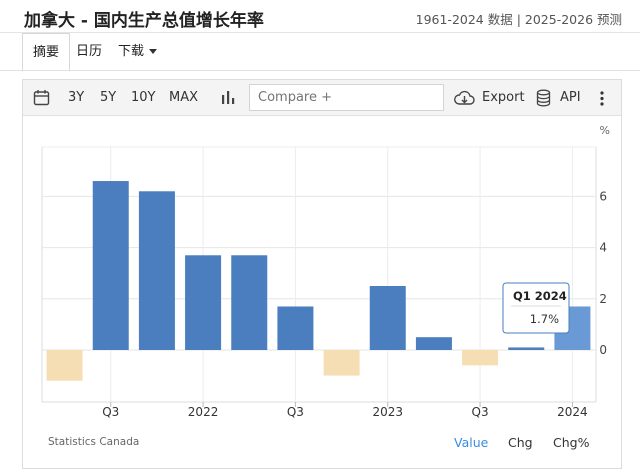  Describe the element at coordinates (520, 442) in the screenshot. I see `view-chg-button: Chg` at that location.